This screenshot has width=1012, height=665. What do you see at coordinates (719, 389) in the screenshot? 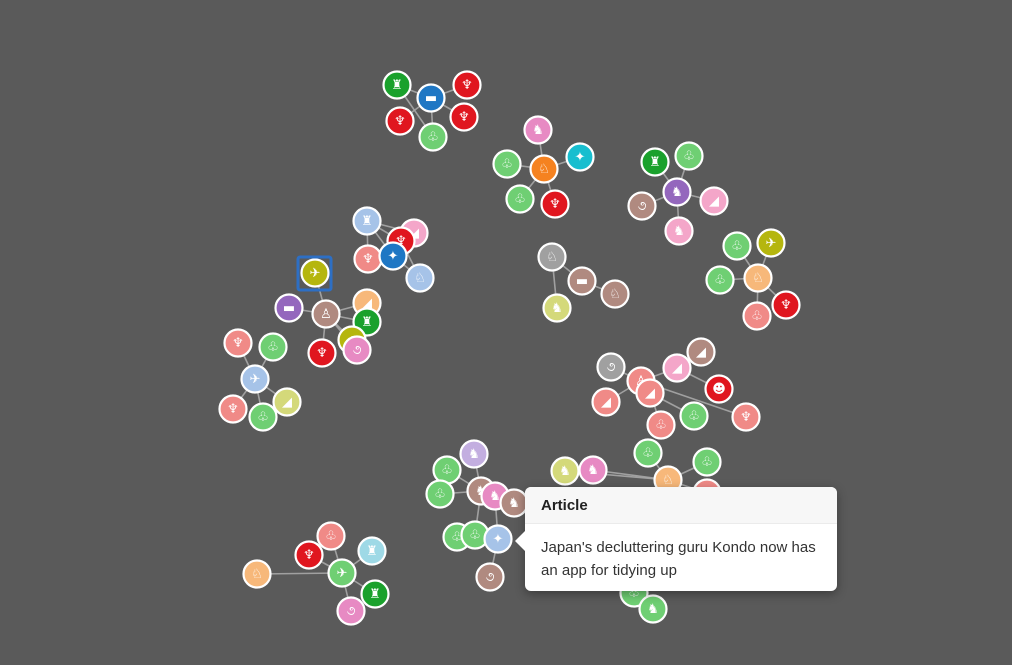
I see `article-node: ☻` at bounding box center [719, 389].